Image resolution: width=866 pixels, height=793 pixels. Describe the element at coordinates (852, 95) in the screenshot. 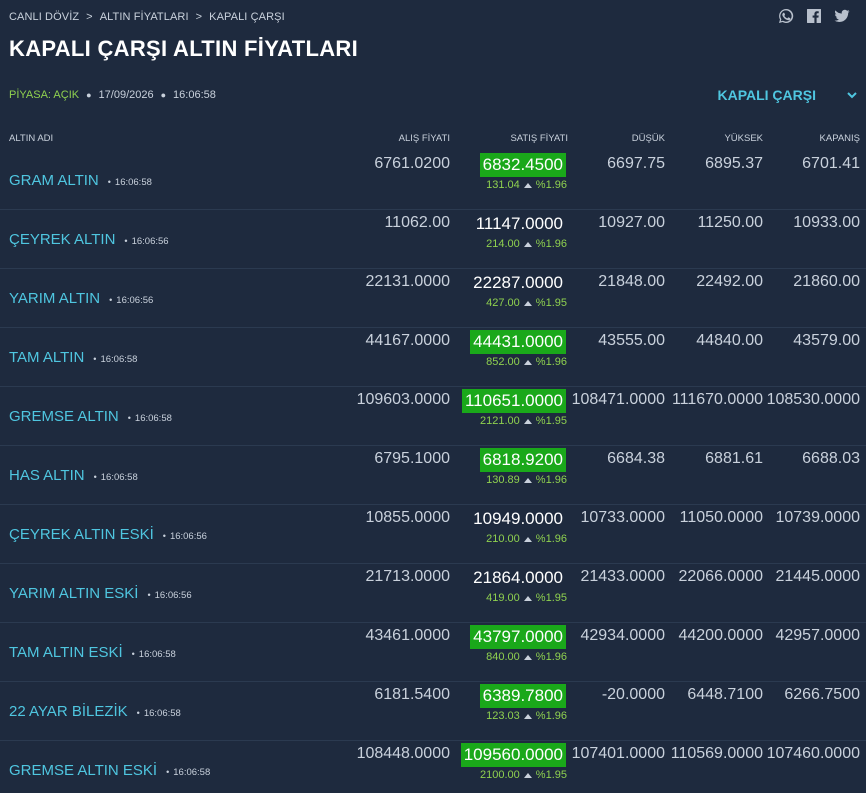

I see `chevron-down-icon` at that location.